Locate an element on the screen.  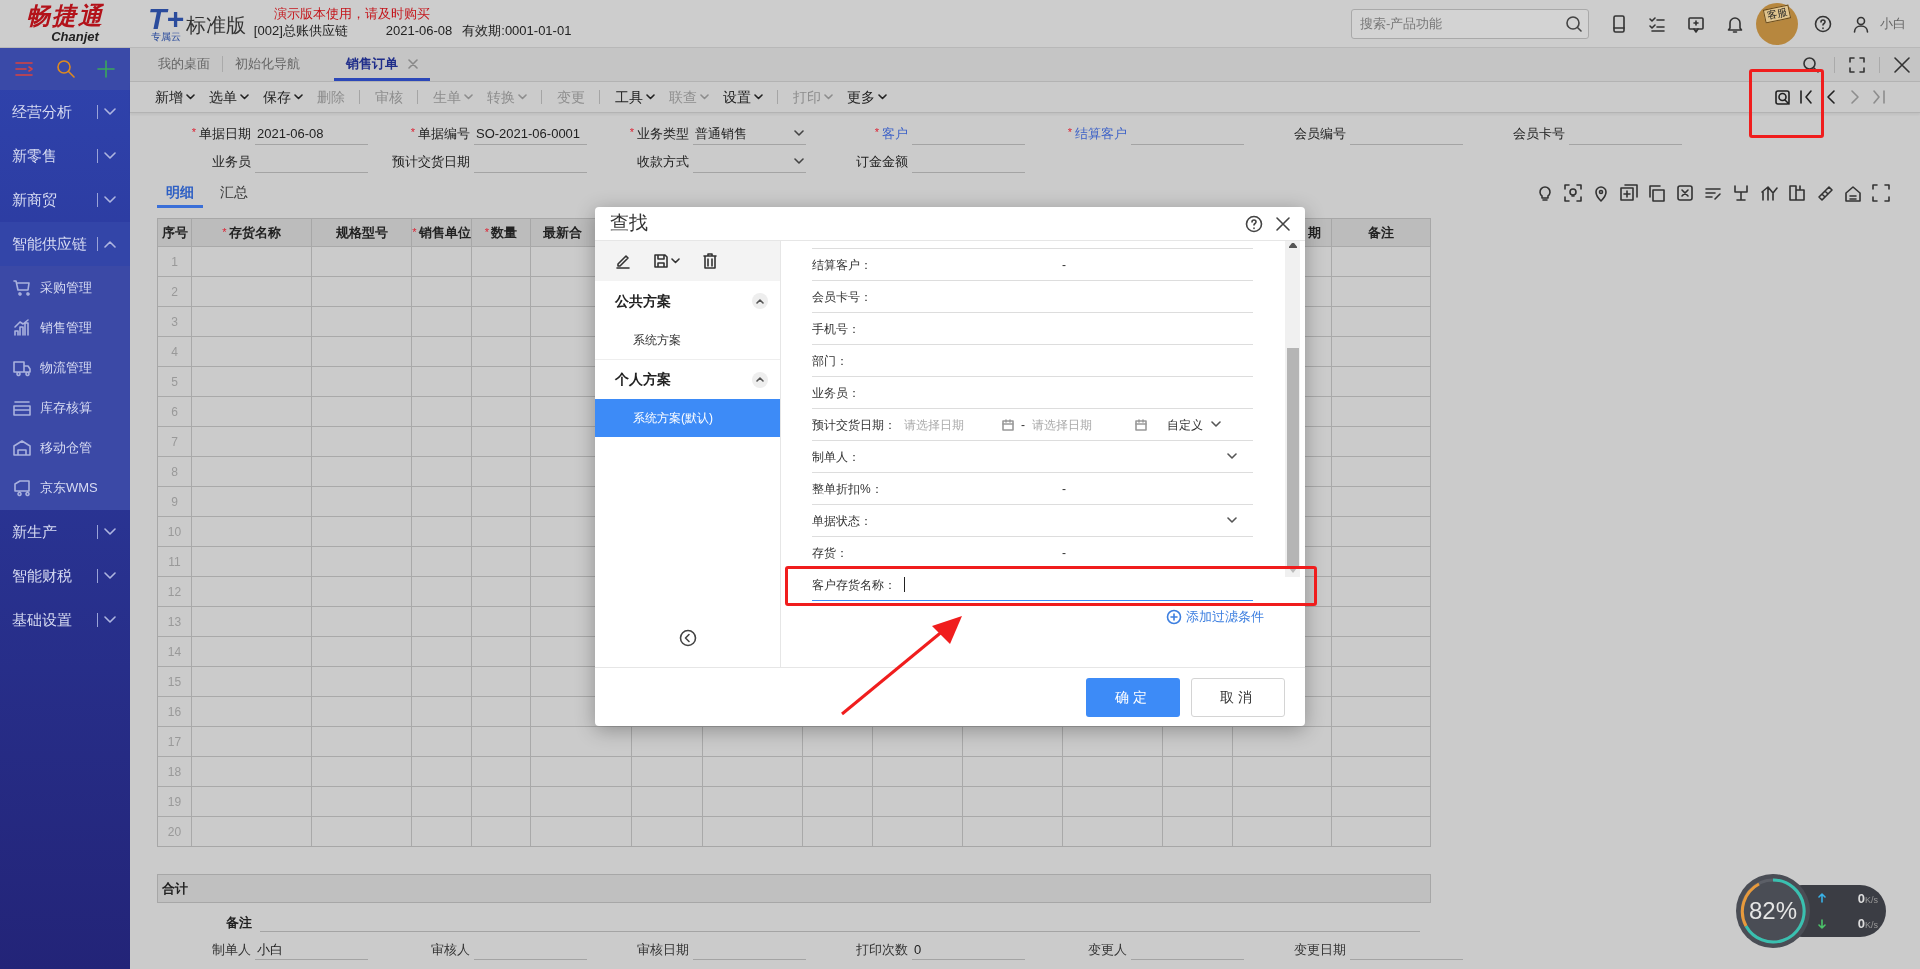
select-field: 自定义 is located at coordinates (1194, 424).